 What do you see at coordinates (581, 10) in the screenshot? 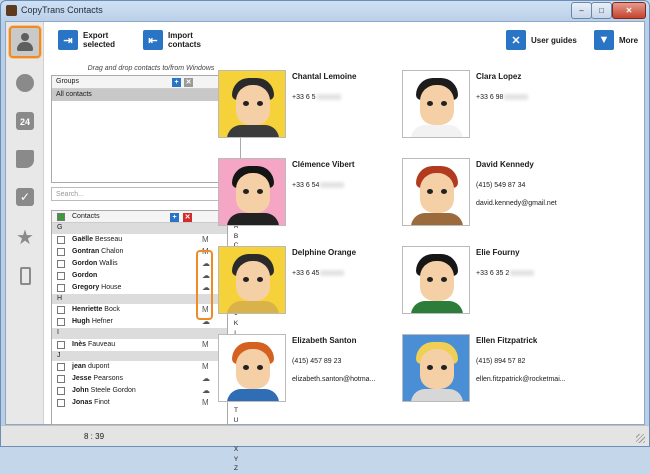
I see `minimize-button: –` at bounding box center [581, 10].